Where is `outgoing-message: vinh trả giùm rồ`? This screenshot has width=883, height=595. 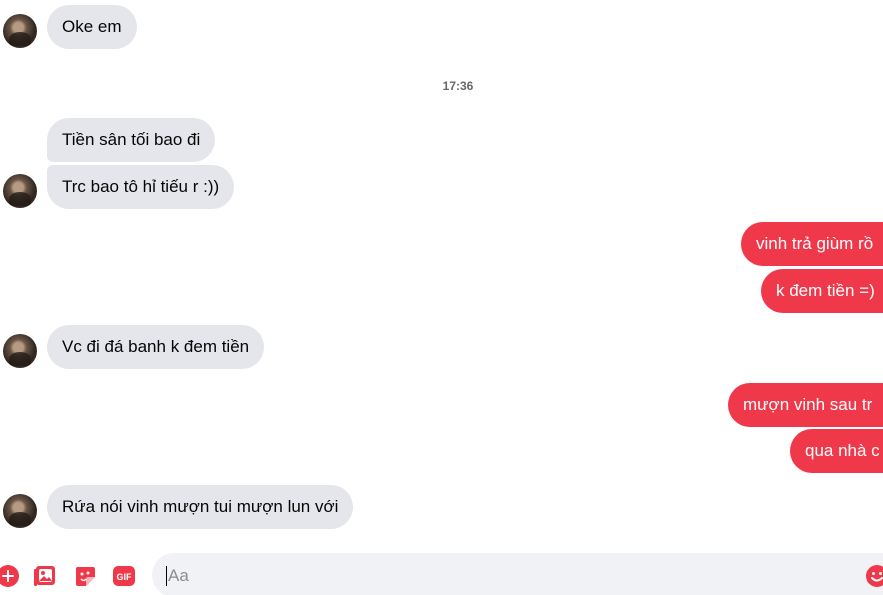
outgoing-message: vinh trả giùm rồ is located at coordinates (812, 244).